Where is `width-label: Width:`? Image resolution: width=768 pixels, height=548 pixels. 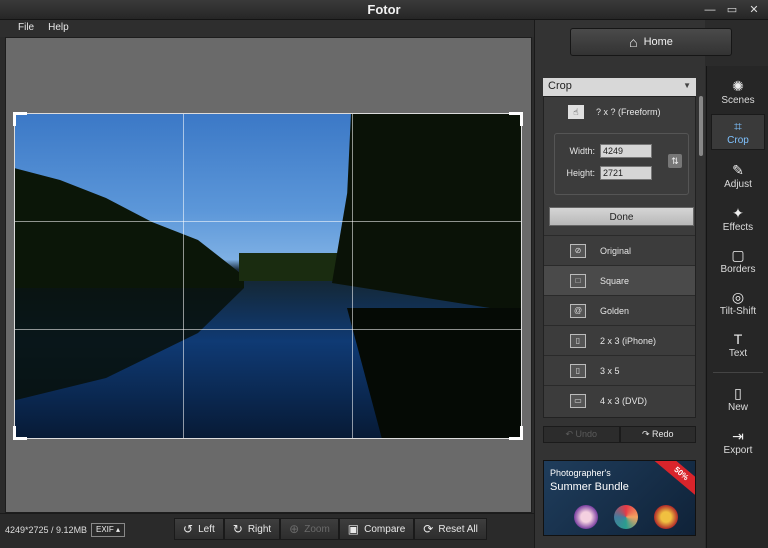
width-label: Width: is located at coordinates (582, 151).